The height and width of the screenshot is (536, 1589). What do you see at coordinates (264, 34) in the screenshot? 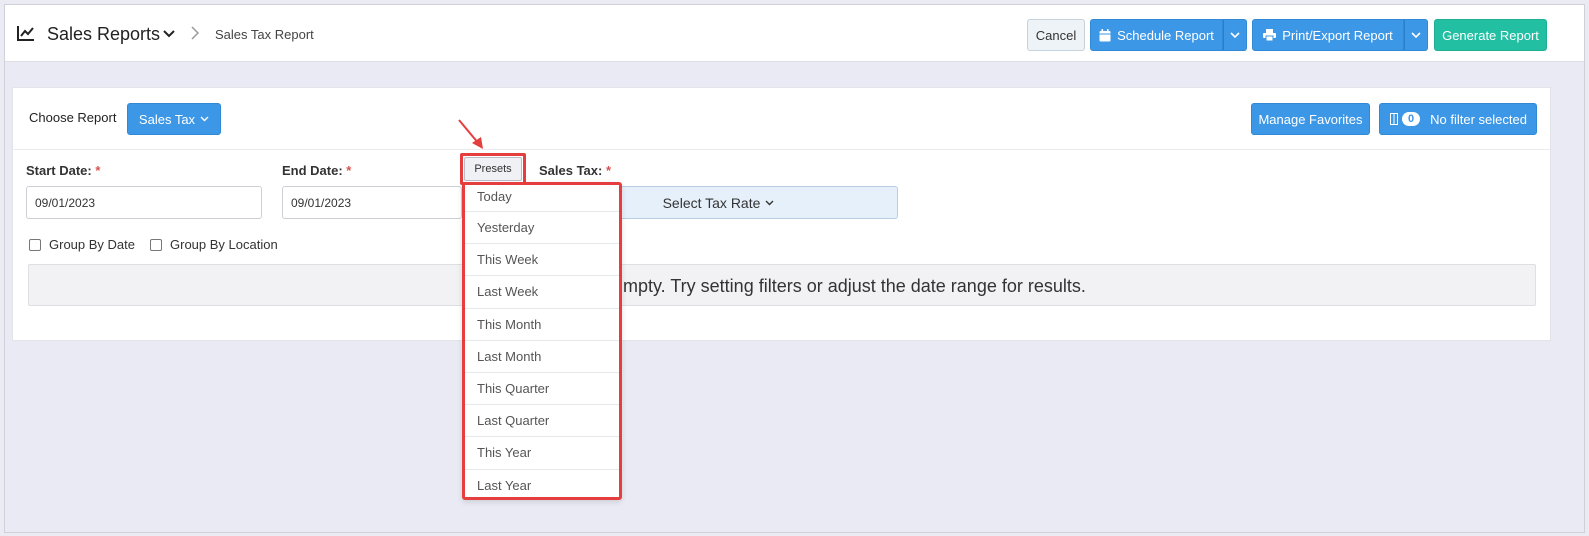
I see `breadcrumb-current: Sales Tax Report` at bounding box center [264, 34].